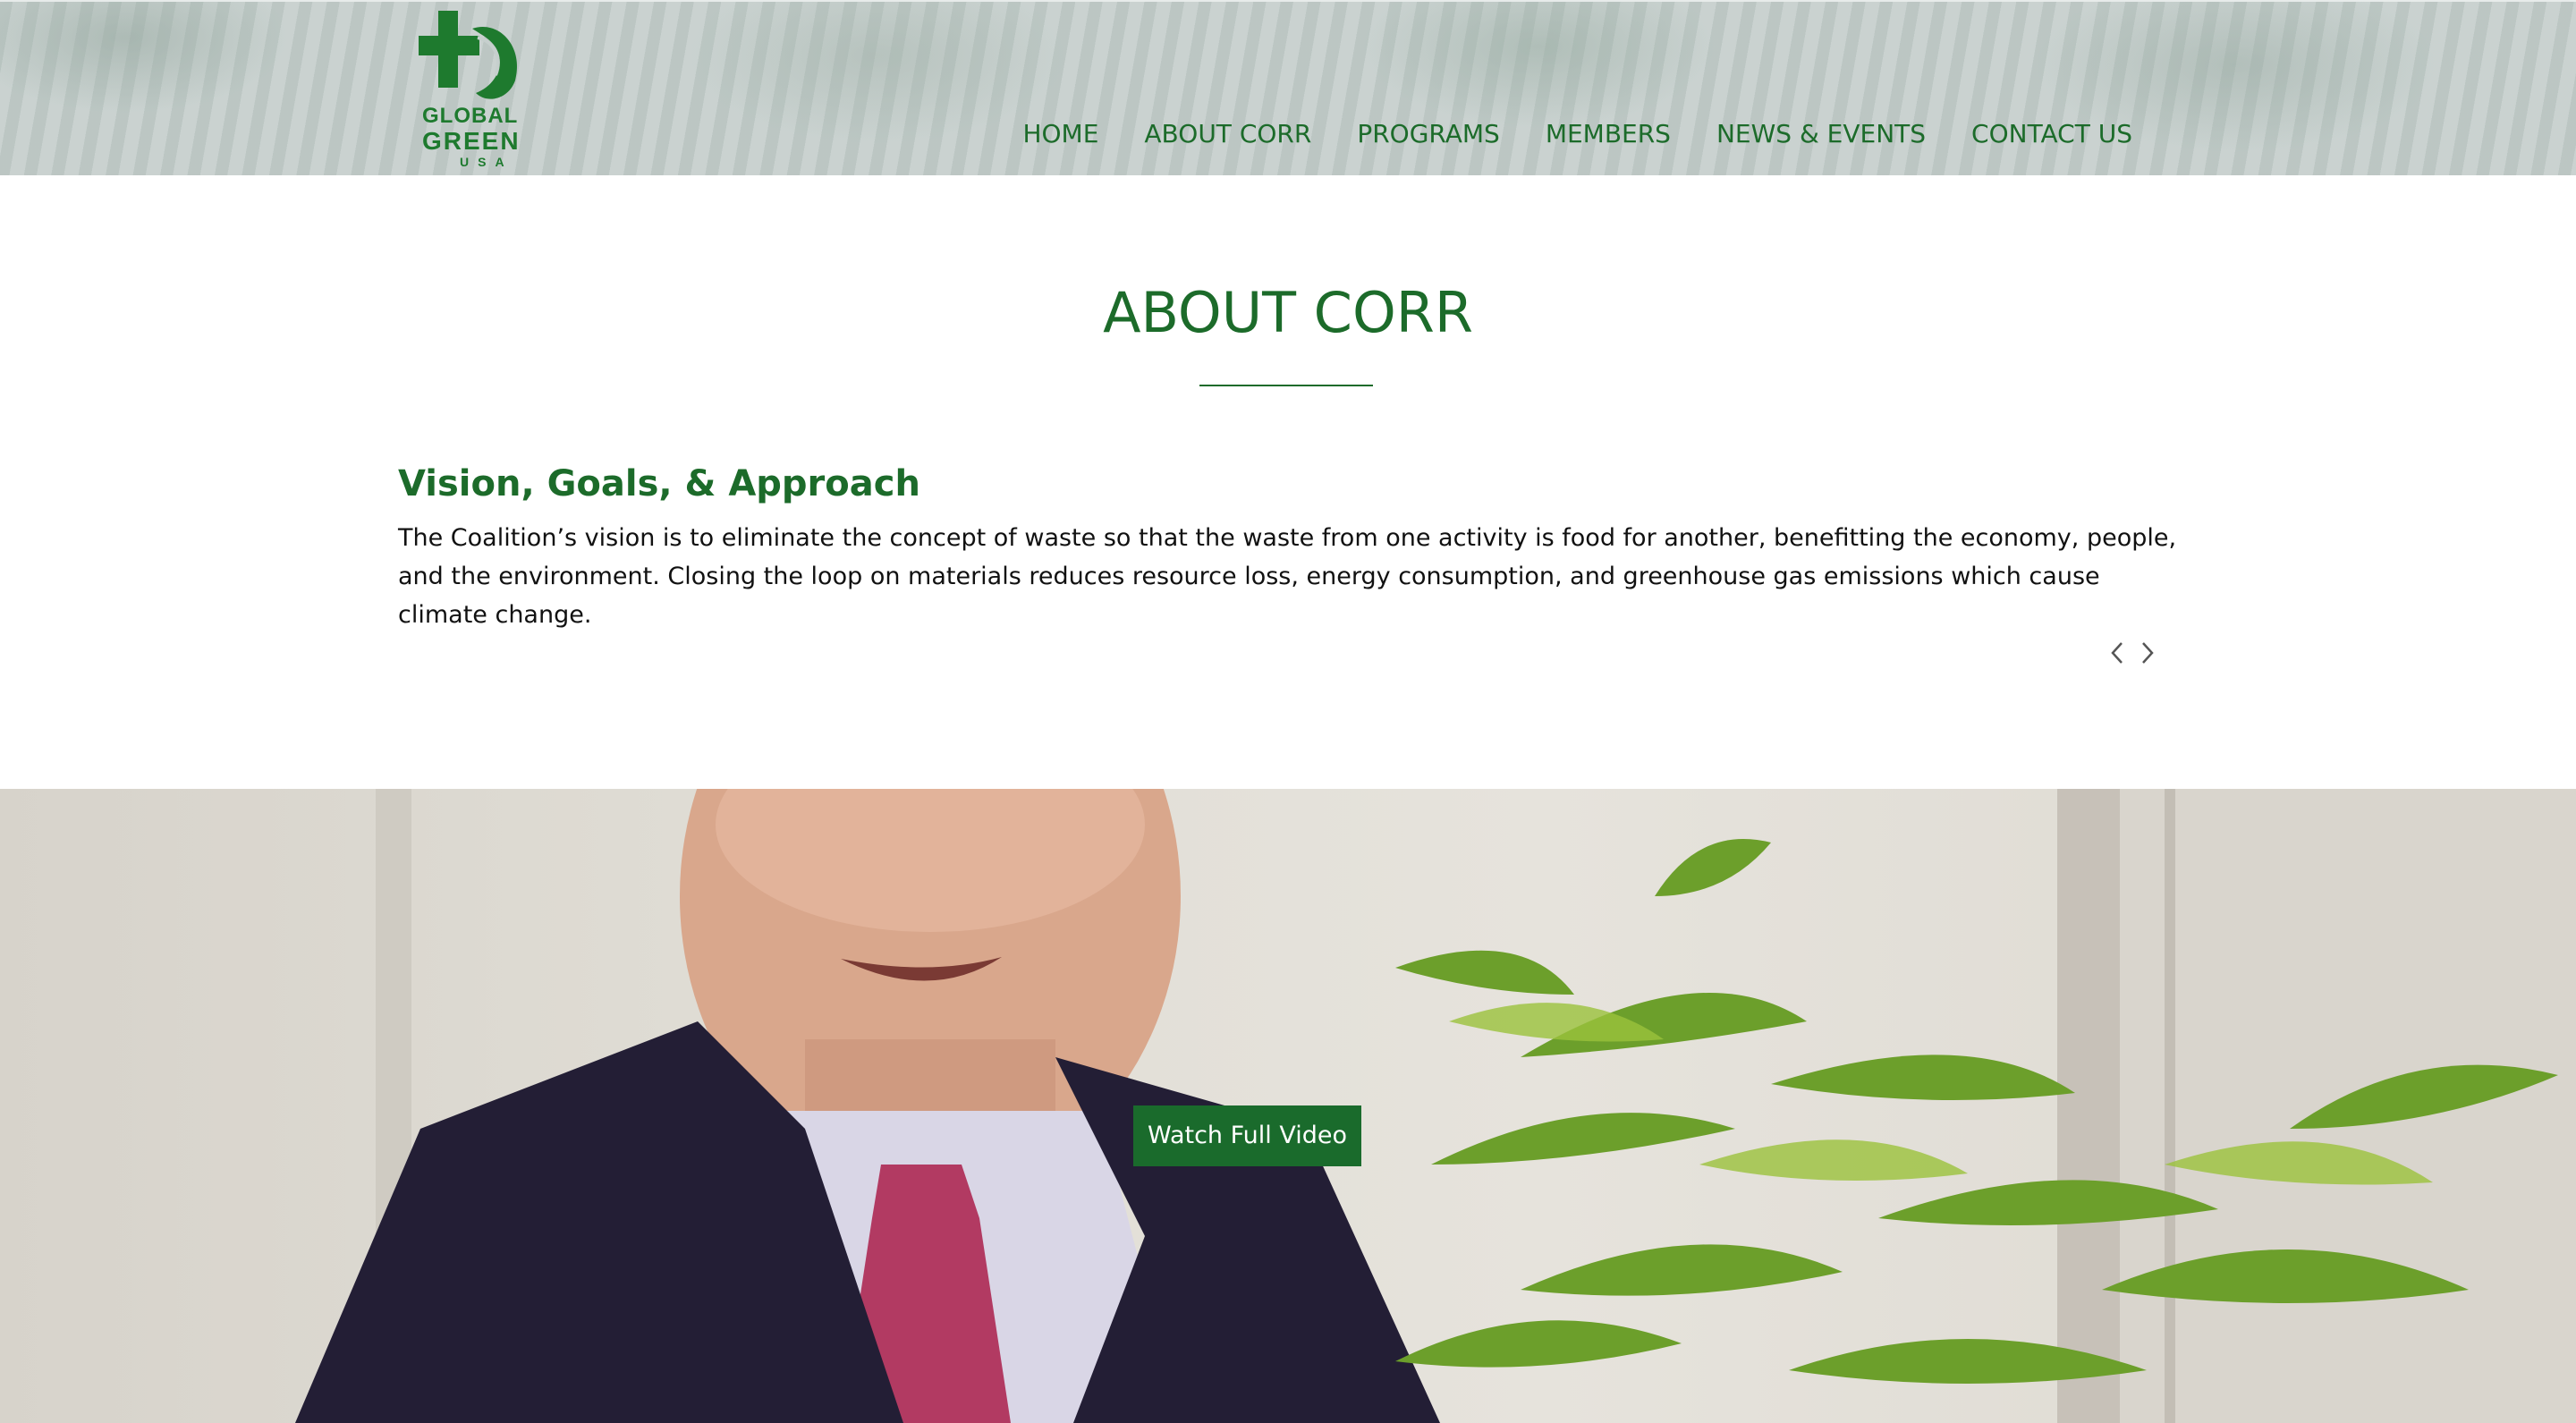 This screenshot has width=2576, height=1423. I want to click on logo-line-green: GREEN, so click(471, 141).